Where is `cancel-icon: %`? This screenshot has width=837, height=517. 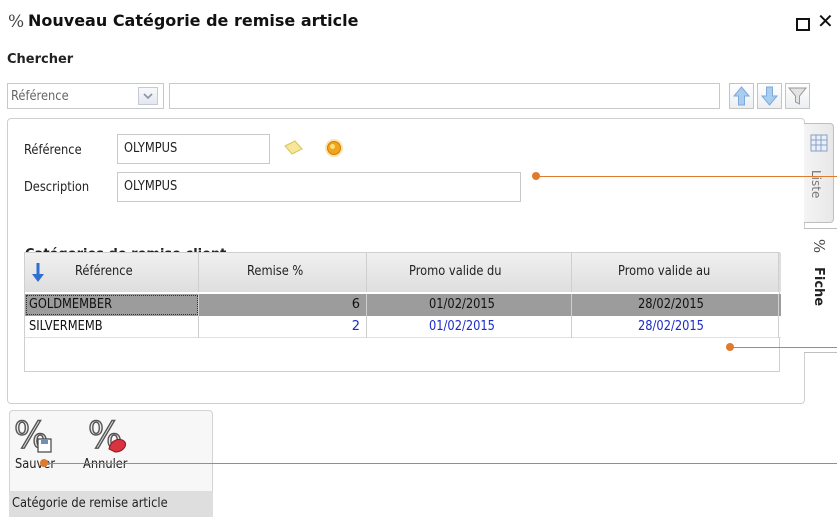
cancel-icon: % is located at coordinates (106, 435).